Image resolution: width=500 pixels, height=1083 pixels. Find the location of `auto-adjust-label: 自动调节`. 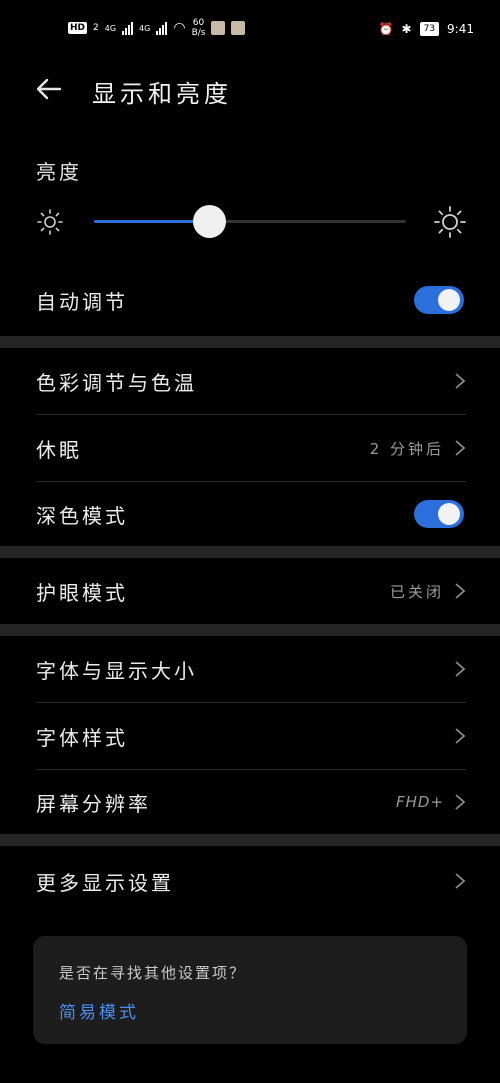

auto-adjust-label: 自动调节 is located at coordinates (82, 301).